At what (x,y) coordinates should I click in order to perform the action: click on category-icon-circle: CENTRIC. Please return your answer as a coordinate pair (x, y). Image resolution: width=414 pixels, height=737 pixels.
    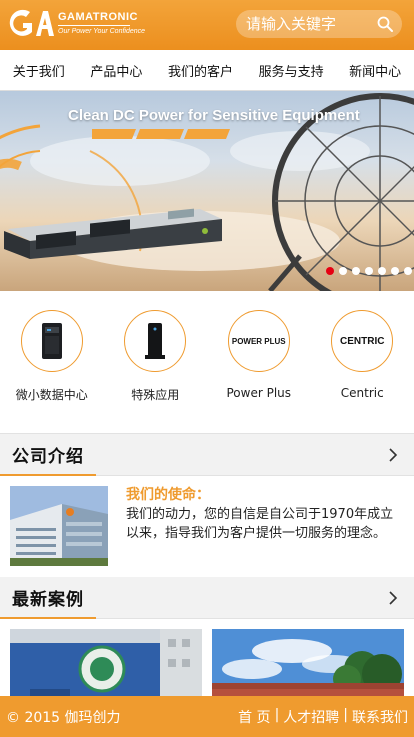
    Looking at the image, I should click on (362, 341).